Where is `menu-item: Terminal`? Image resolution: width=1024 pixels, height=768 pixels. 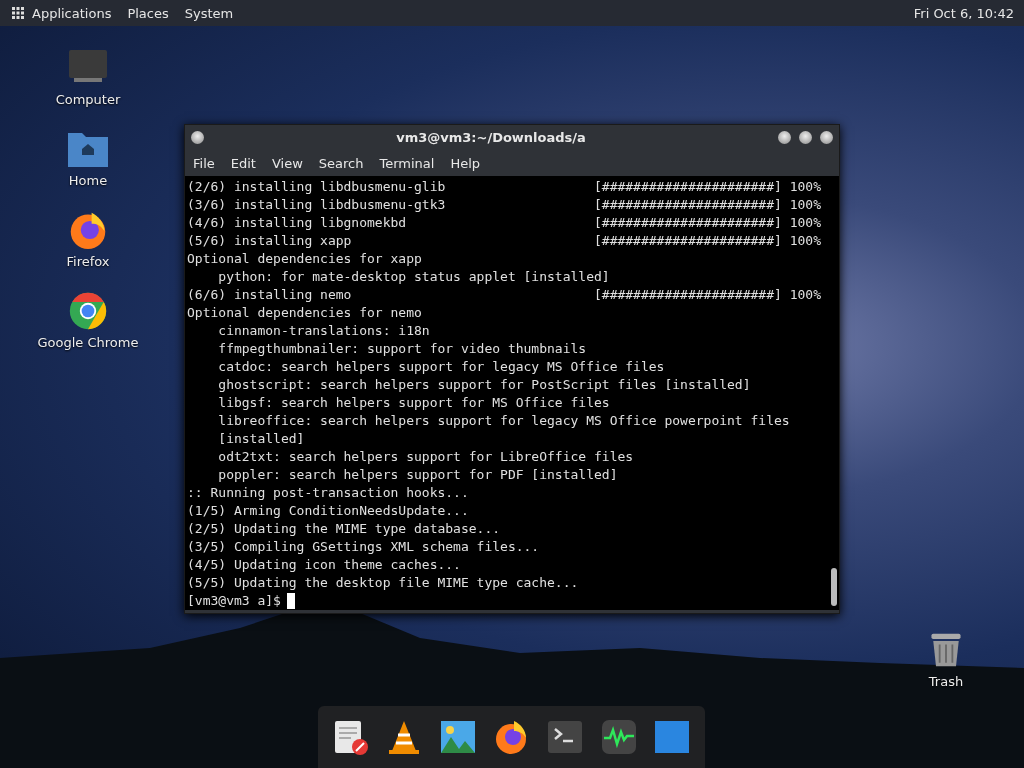 menu-item: Terminal is located at coordinates (407, 163).